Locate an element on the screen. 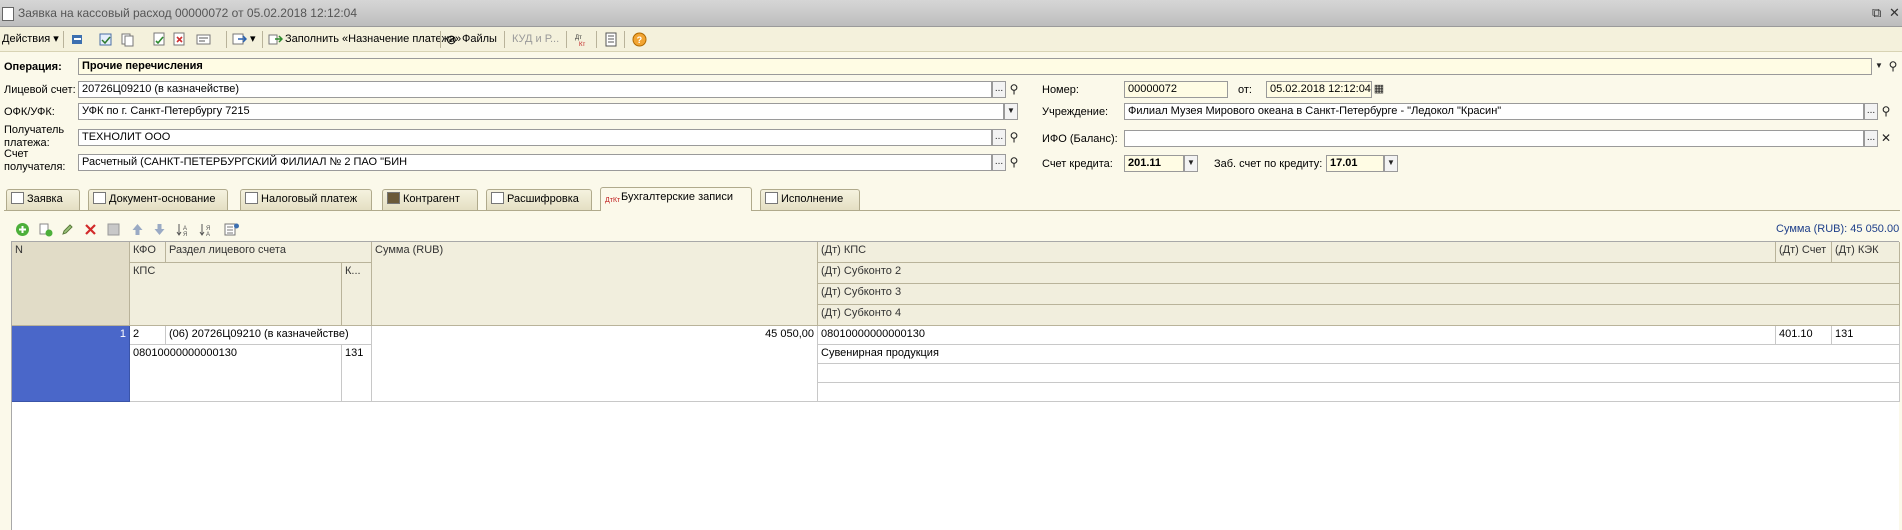 The image size is (1902, 530). move-down-icon is located at coordinates (159, 229).